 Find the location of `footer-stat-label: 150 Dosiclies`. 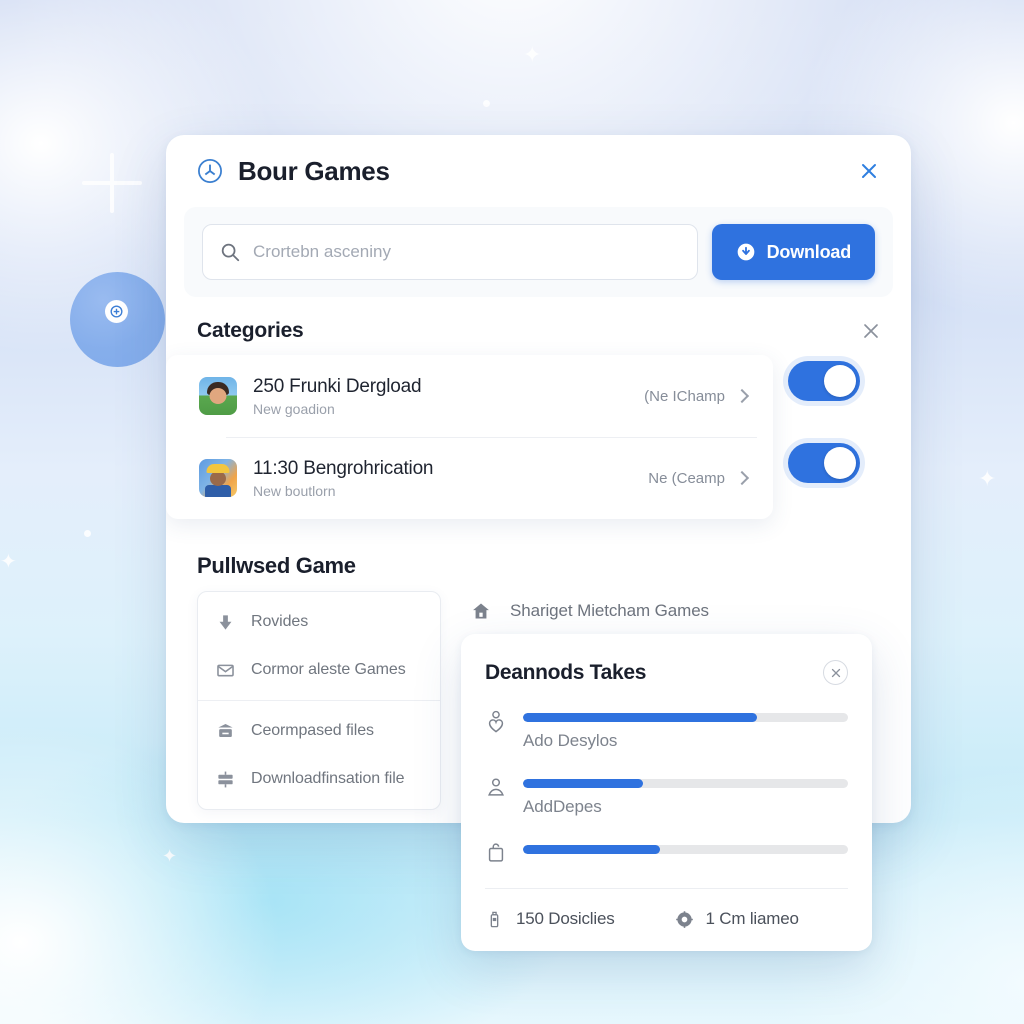

footer-stat-label: 150 Dosiclies is located at coordinates (565, 918).